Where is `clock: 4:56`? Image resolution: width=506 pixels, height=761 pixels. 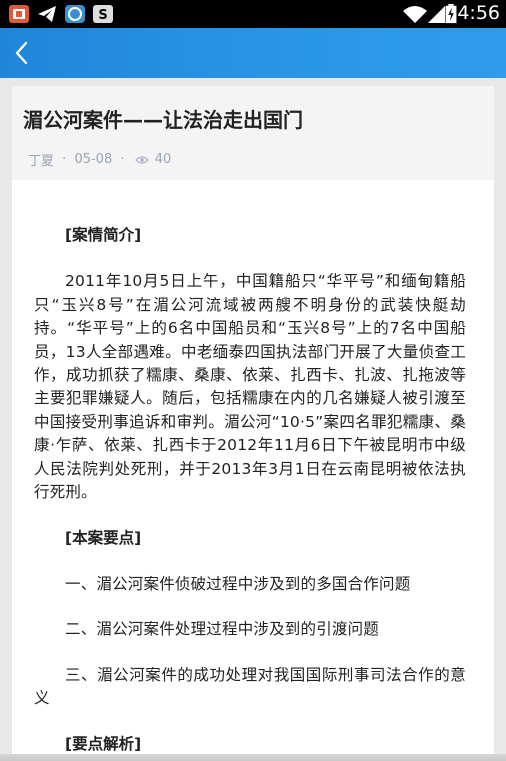
clock: 4:56 is located at coordinates (478, 13).